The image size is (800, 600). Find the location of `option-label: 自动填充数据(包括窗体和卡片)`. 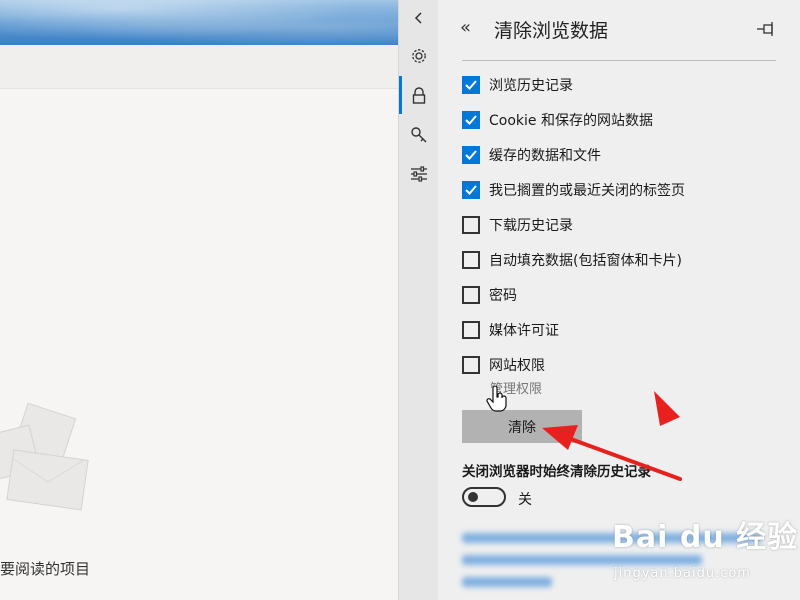

option-label: 自动填充数据(包括窗体和卡片) is located at coordinates (585, 261).